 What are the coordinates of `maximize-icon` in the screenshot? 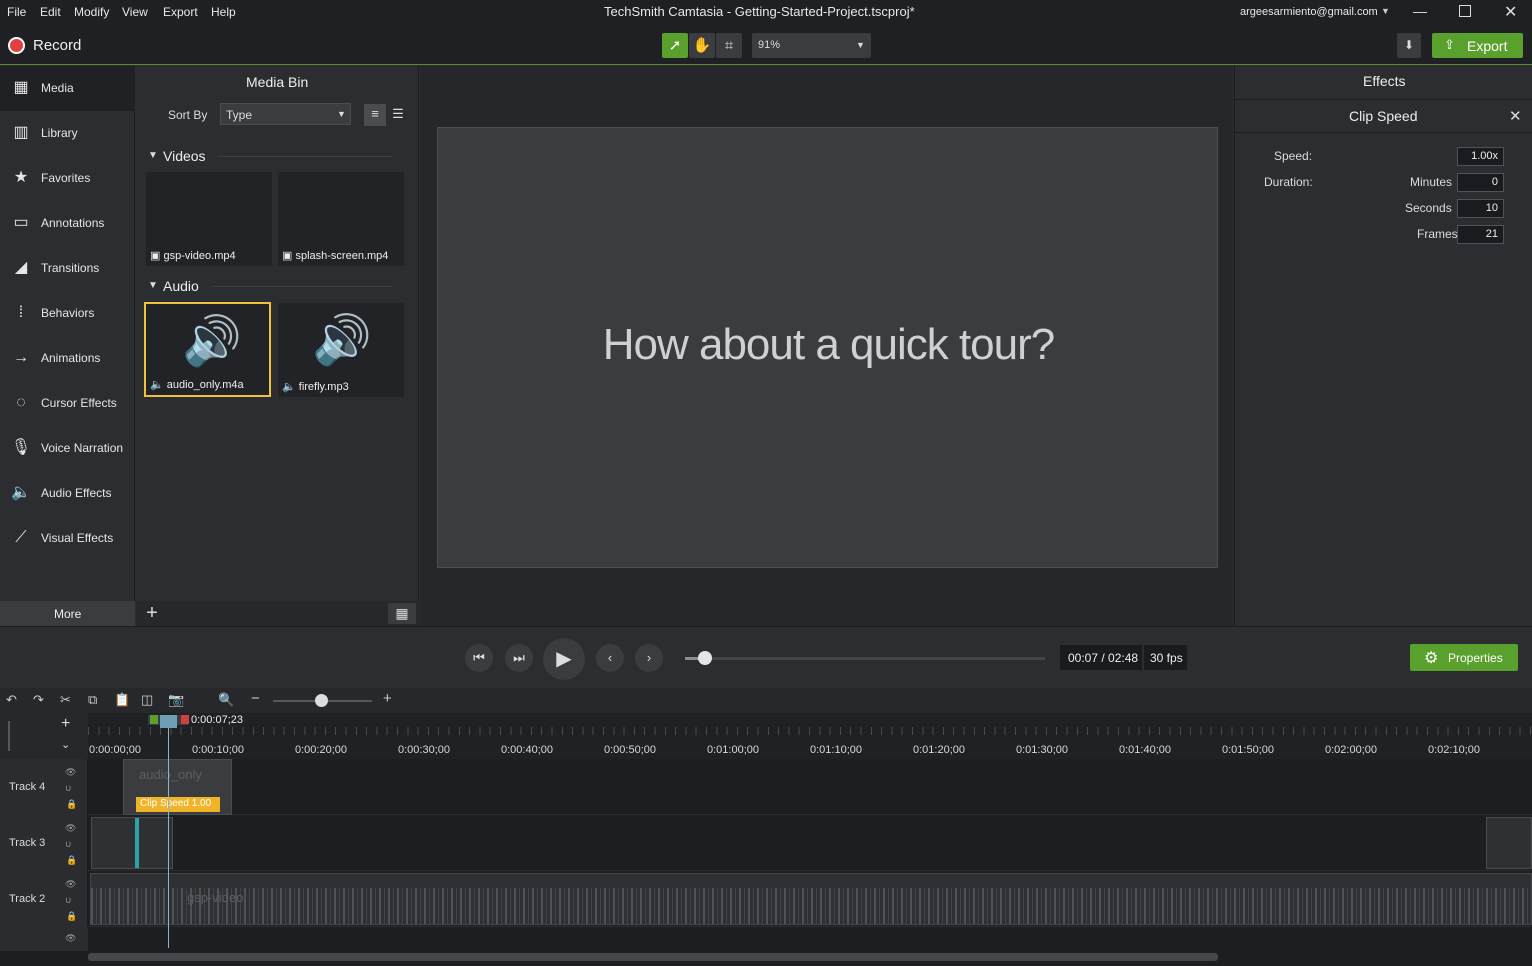 It's located at (1465, 11).